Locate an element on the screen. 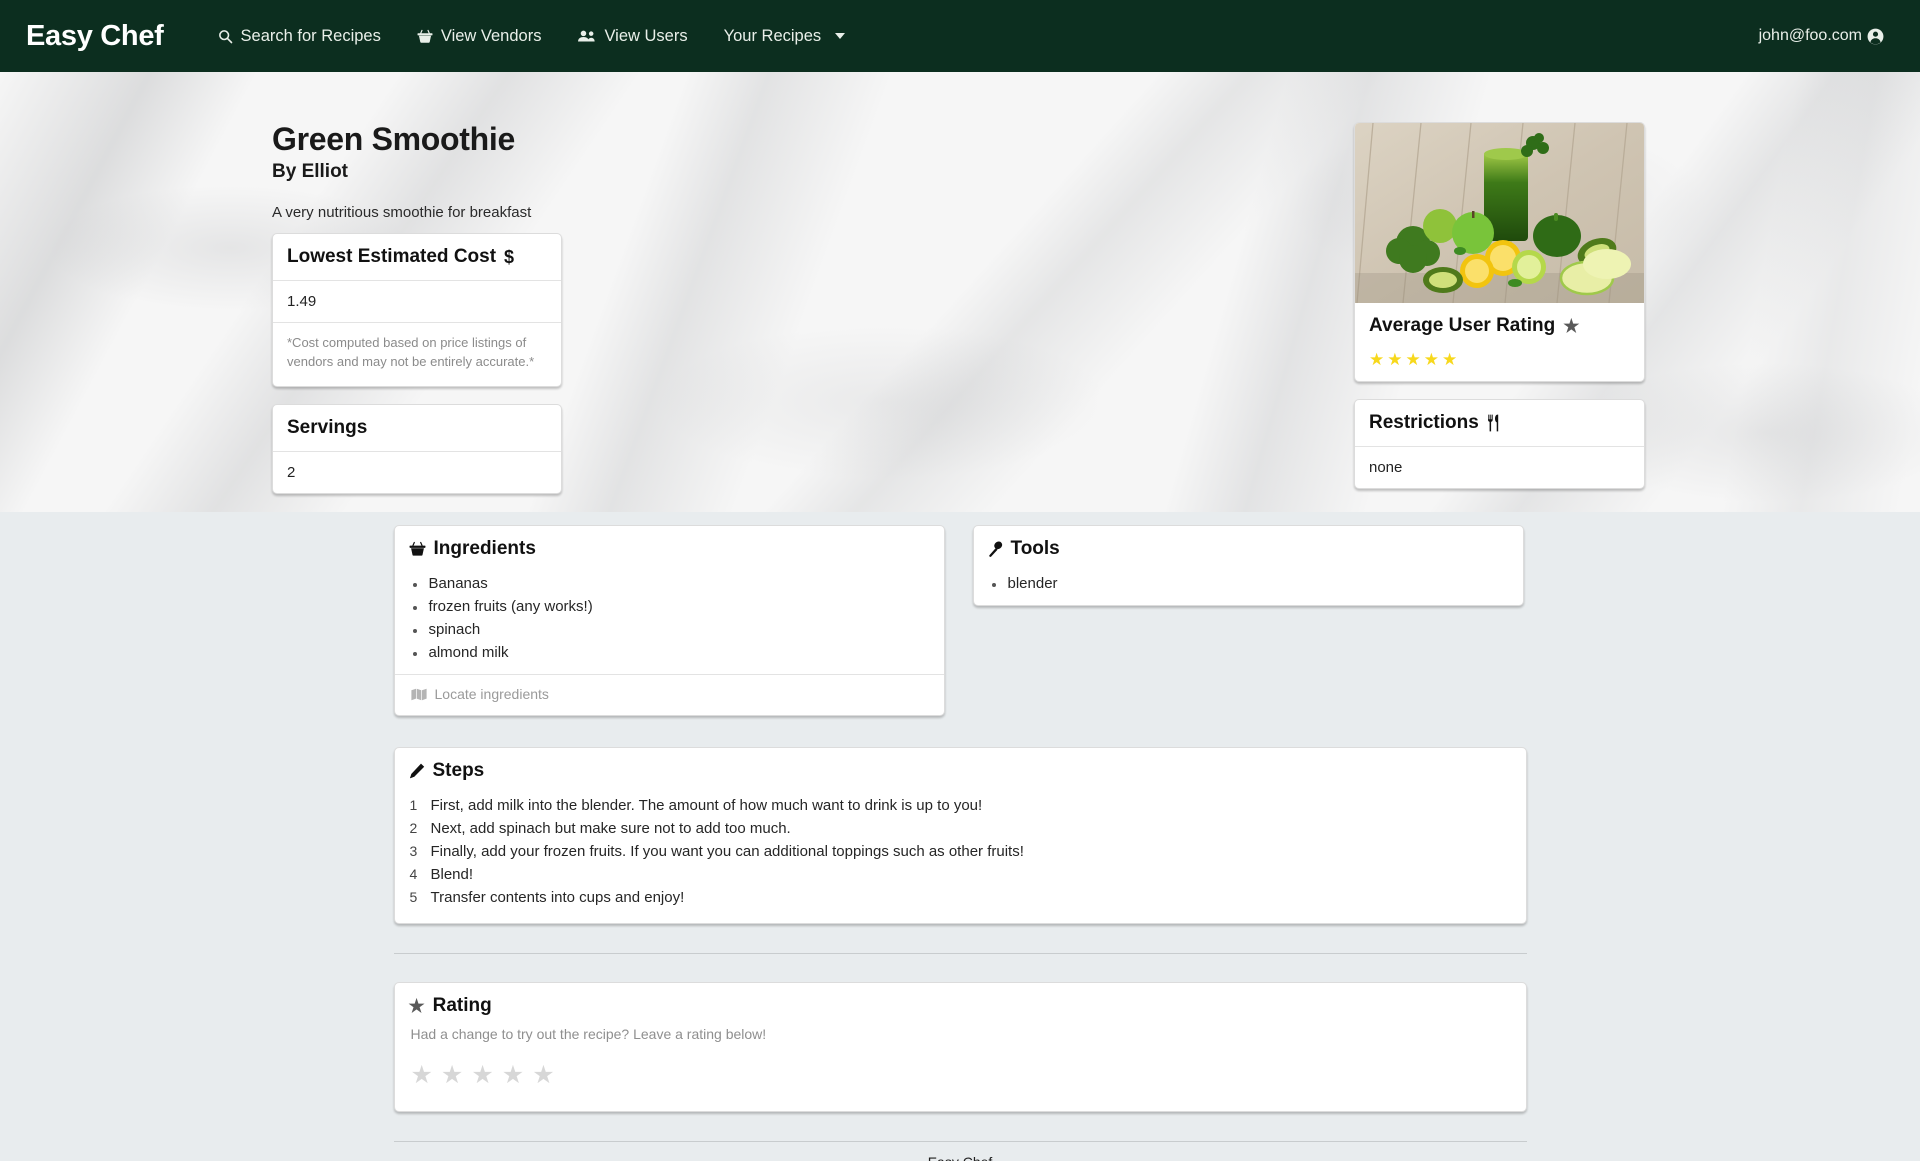  user-account-menu: john@foo.com is located at coordinates (1828, 36).